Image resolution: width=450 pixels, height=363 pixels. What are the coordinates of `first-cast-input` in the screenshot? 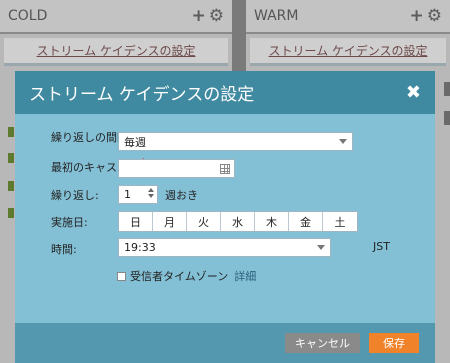 It's located at (176, 168).